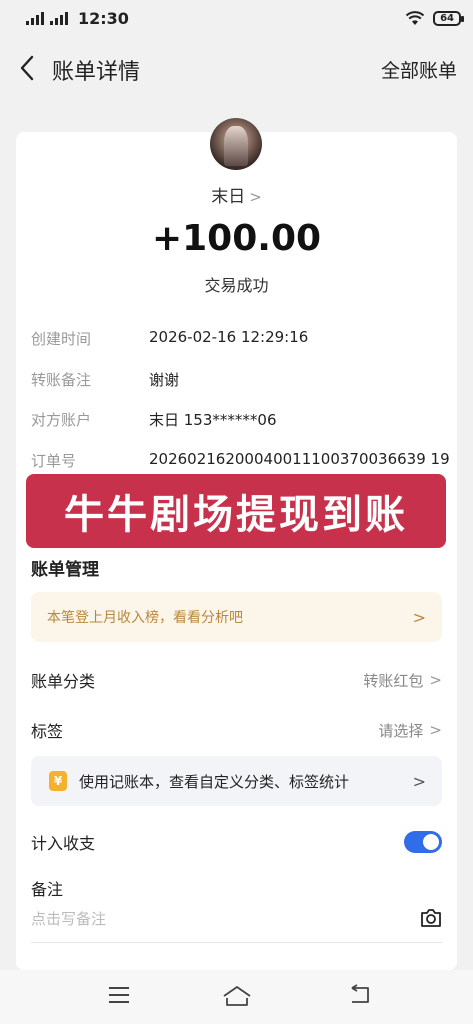 This screenshot has height=1024, width=473. Describe the element at coordinates (214, 781) in the screenshot. I see `promo-text: 使用记账本，查看自定义分类、标签统计` at that location.